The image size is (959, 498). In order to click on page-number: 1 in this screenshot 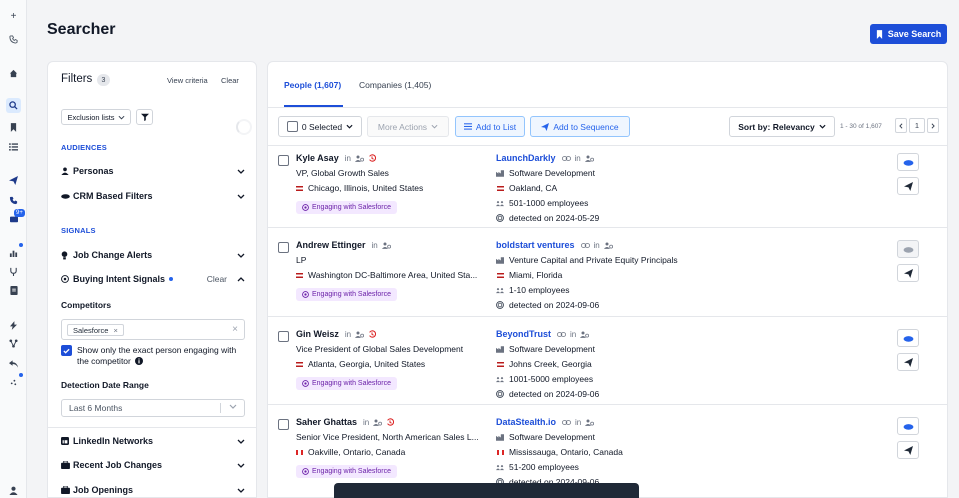, I will do `click(917, 125)`.